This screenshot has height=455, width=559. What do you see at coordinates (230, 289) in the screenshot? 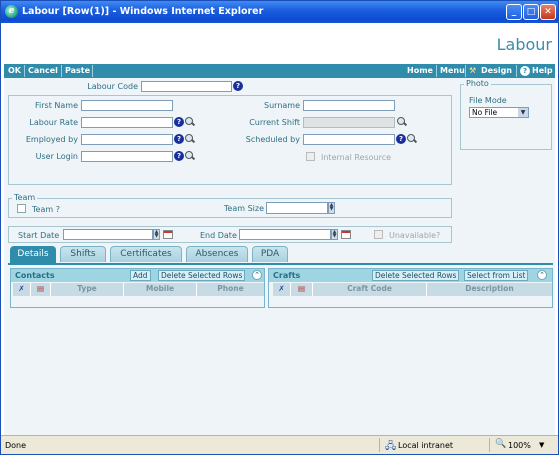
I see `column-phone: Phone` at bounding box center [230, 289].